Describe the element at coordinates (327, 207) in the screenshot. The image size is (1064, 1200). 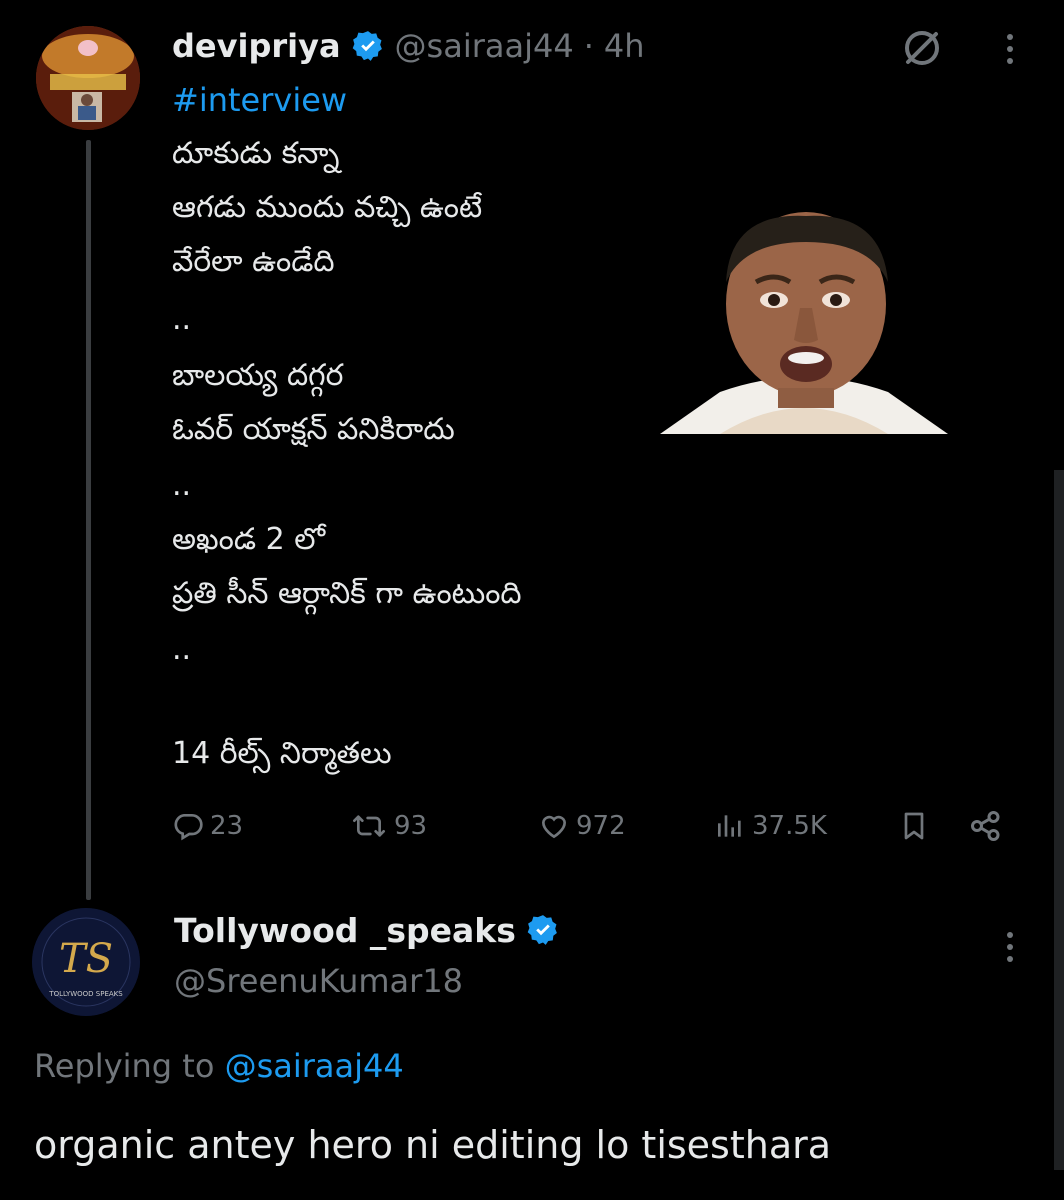
I see `tweet-text-line: ఆగడు ముందు వచ్చి ఉంటే` at that location.